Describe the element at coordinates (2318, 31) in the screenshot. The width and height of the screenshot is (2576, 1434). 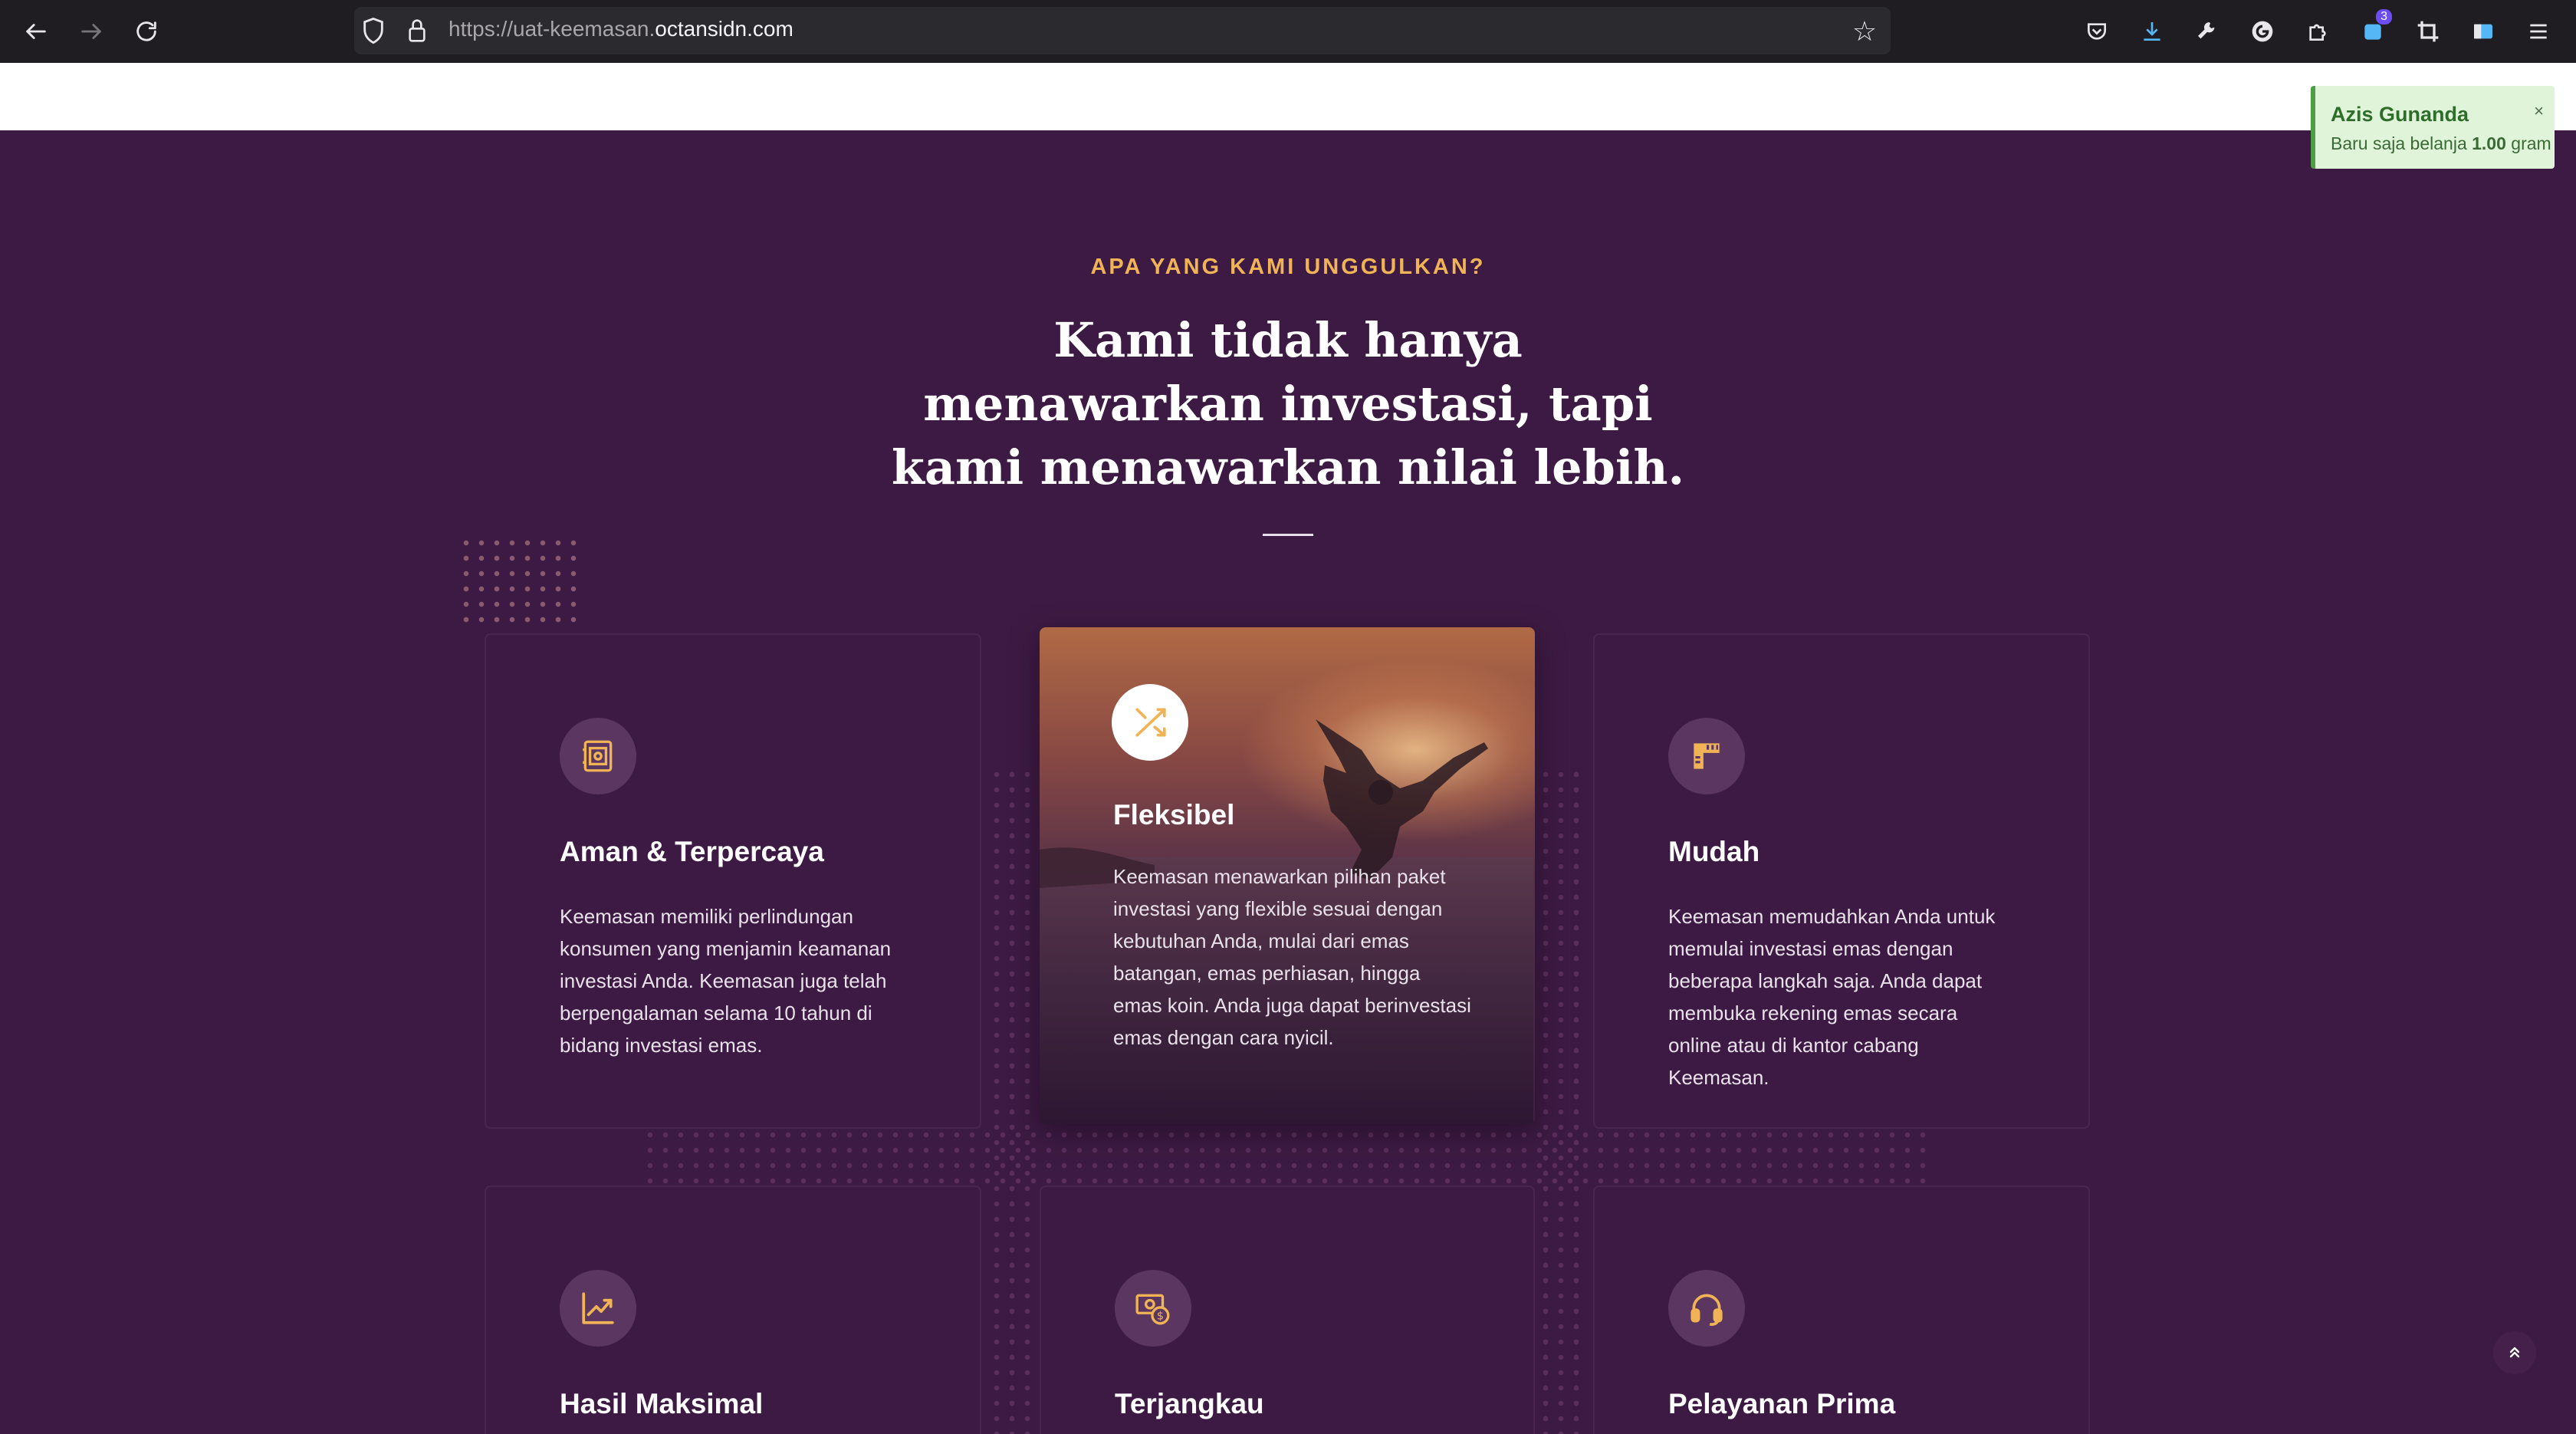
I see `puzzle-icon` at that location.